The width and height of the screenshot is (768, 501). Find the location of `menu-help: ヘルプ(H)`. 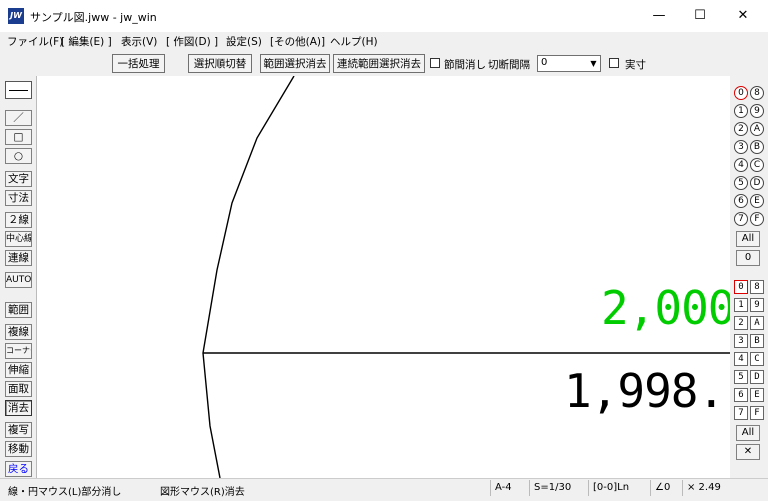

menu-help: ヘルプ(H) is located at coordinates (354, 41).